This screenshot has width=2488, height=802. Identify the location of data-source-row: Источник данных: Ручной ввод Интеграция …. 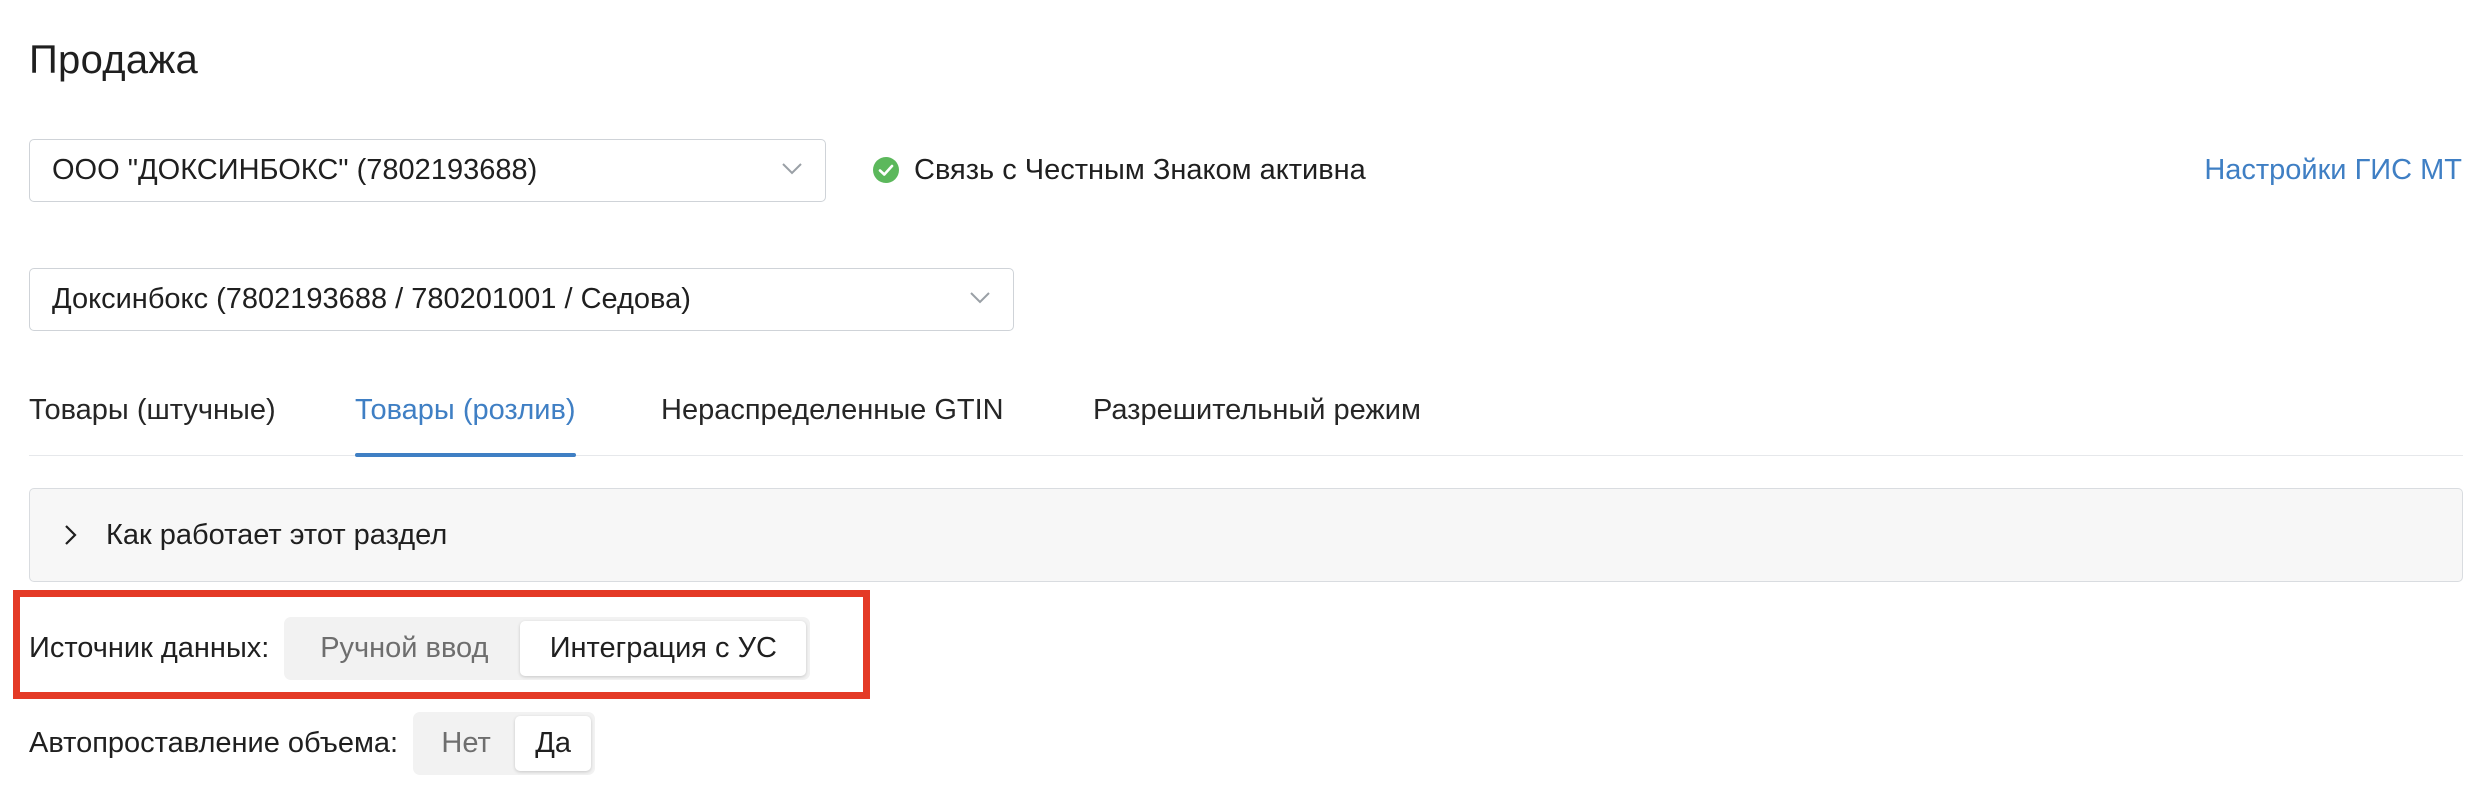
(420, 648).